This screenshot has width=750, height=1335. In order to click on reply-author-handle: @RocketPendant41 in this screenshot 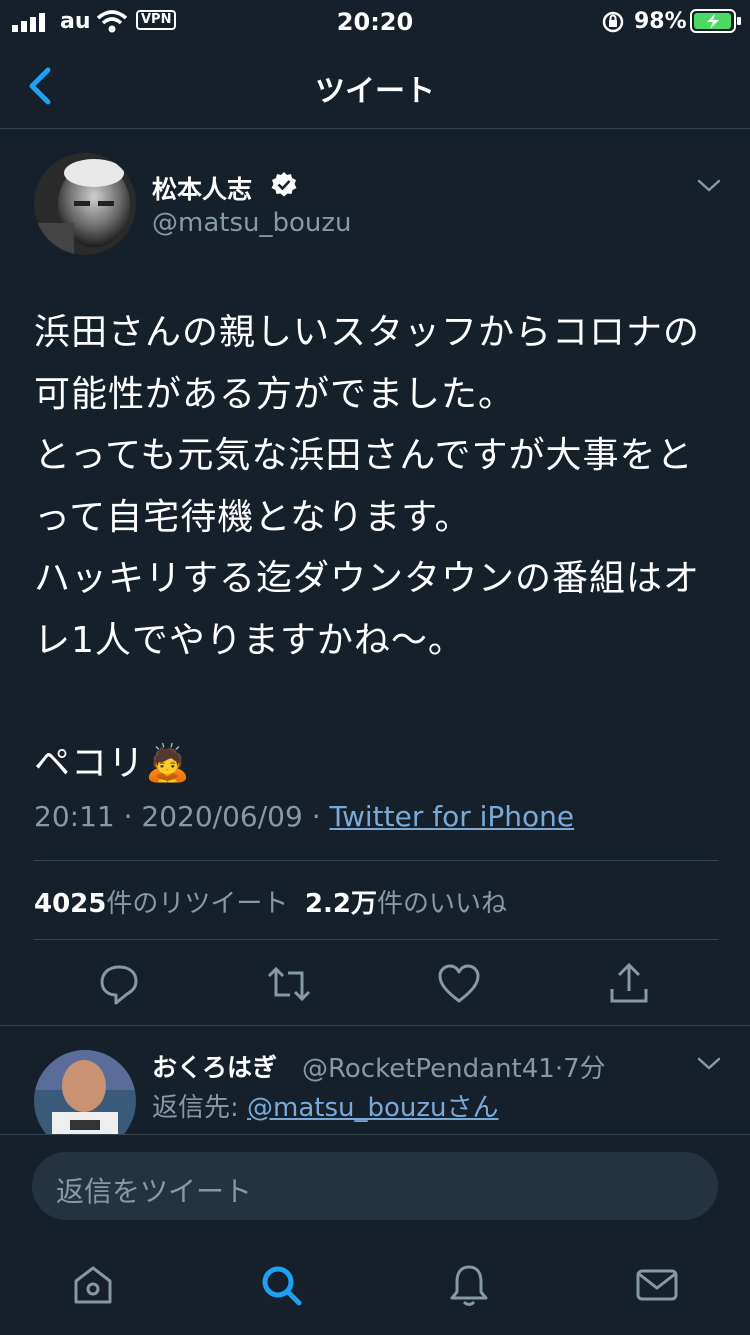, I will do `click(428, 1069)`.